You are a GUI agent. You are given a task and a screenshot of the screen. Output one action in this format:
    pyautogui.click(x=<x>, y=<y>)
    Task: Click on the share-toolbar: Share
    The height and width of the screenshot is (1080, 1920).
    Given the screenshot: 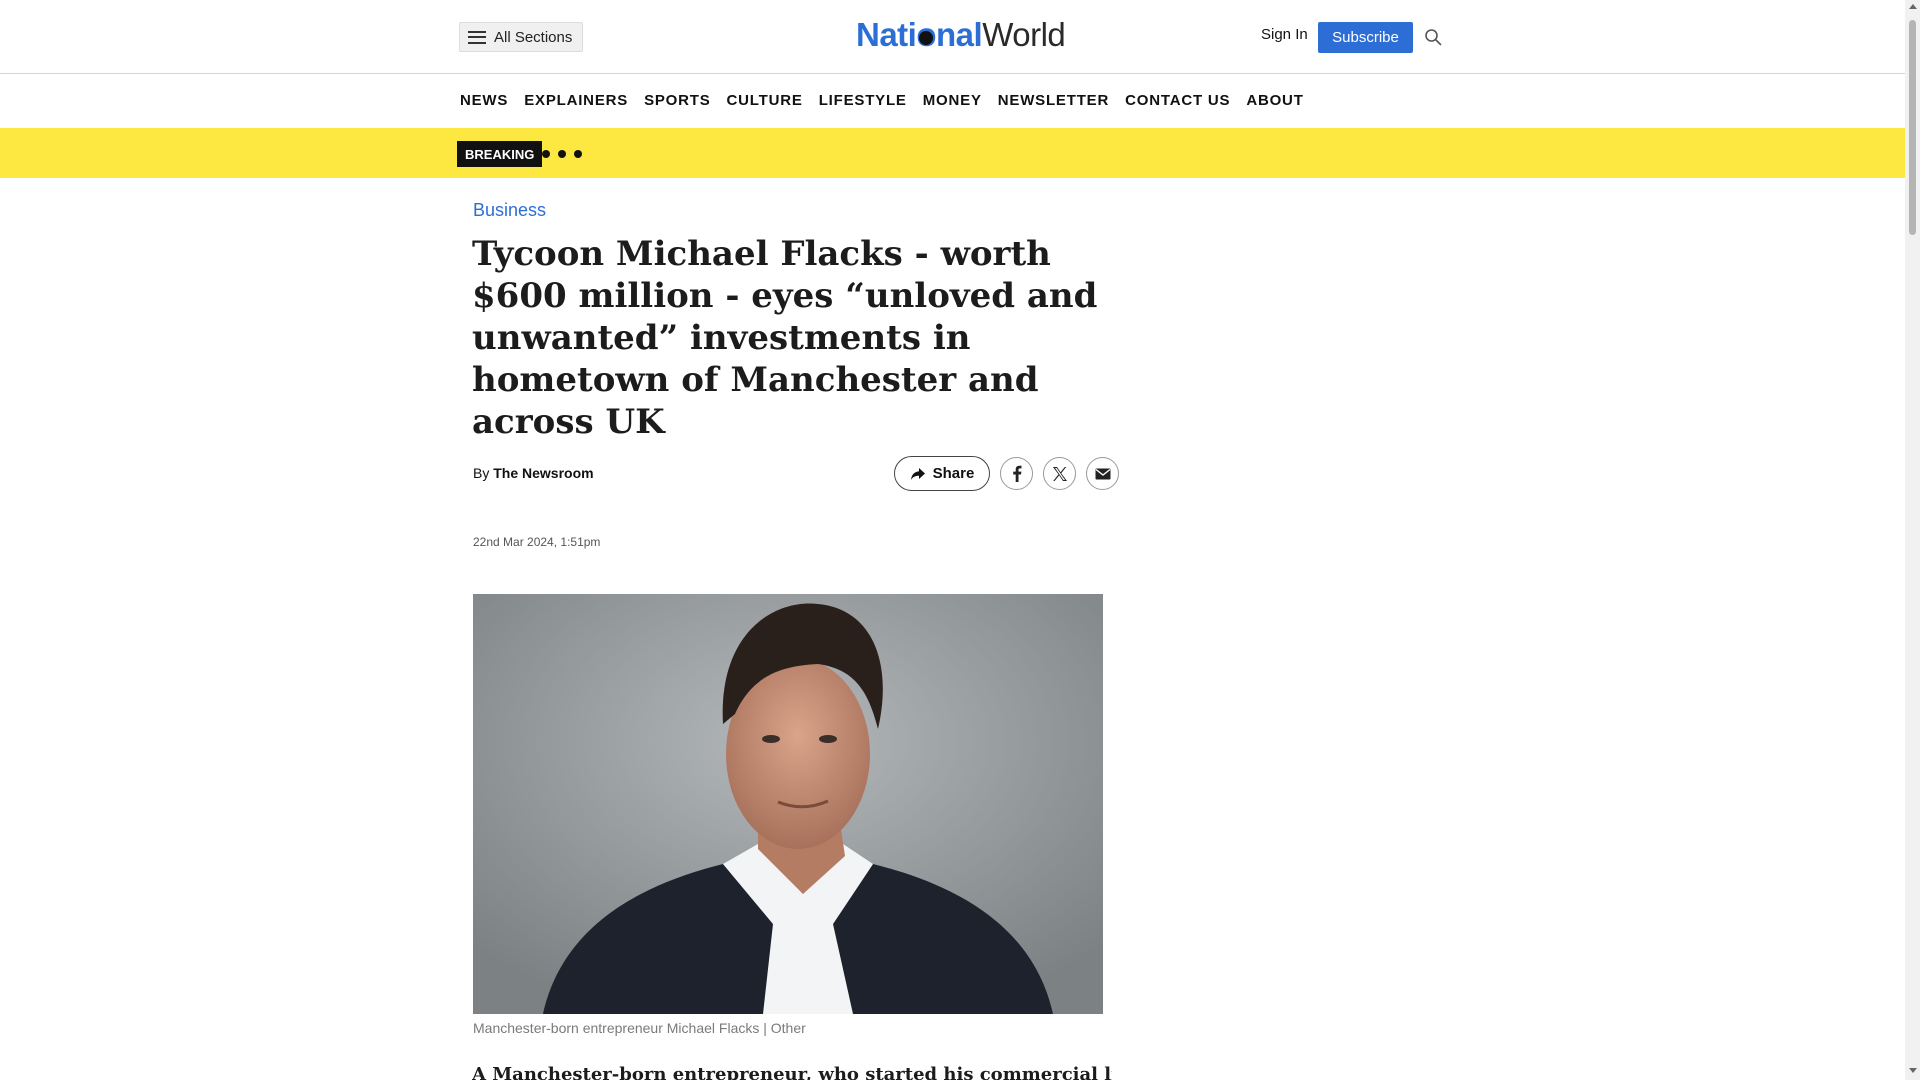 What is the action you would take?
    pyautogui.click(x=1006, y=473)
    